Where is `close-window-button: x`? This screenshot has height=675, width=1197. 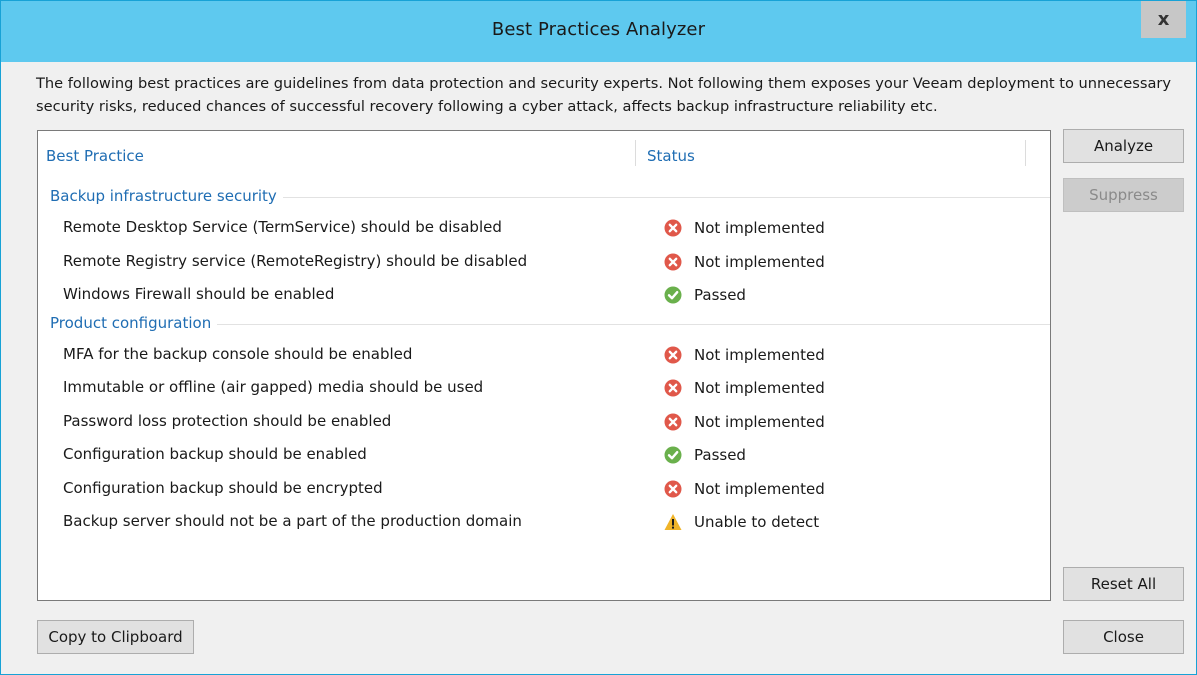 close-window-button: x is located at coordinates (1163, 19).